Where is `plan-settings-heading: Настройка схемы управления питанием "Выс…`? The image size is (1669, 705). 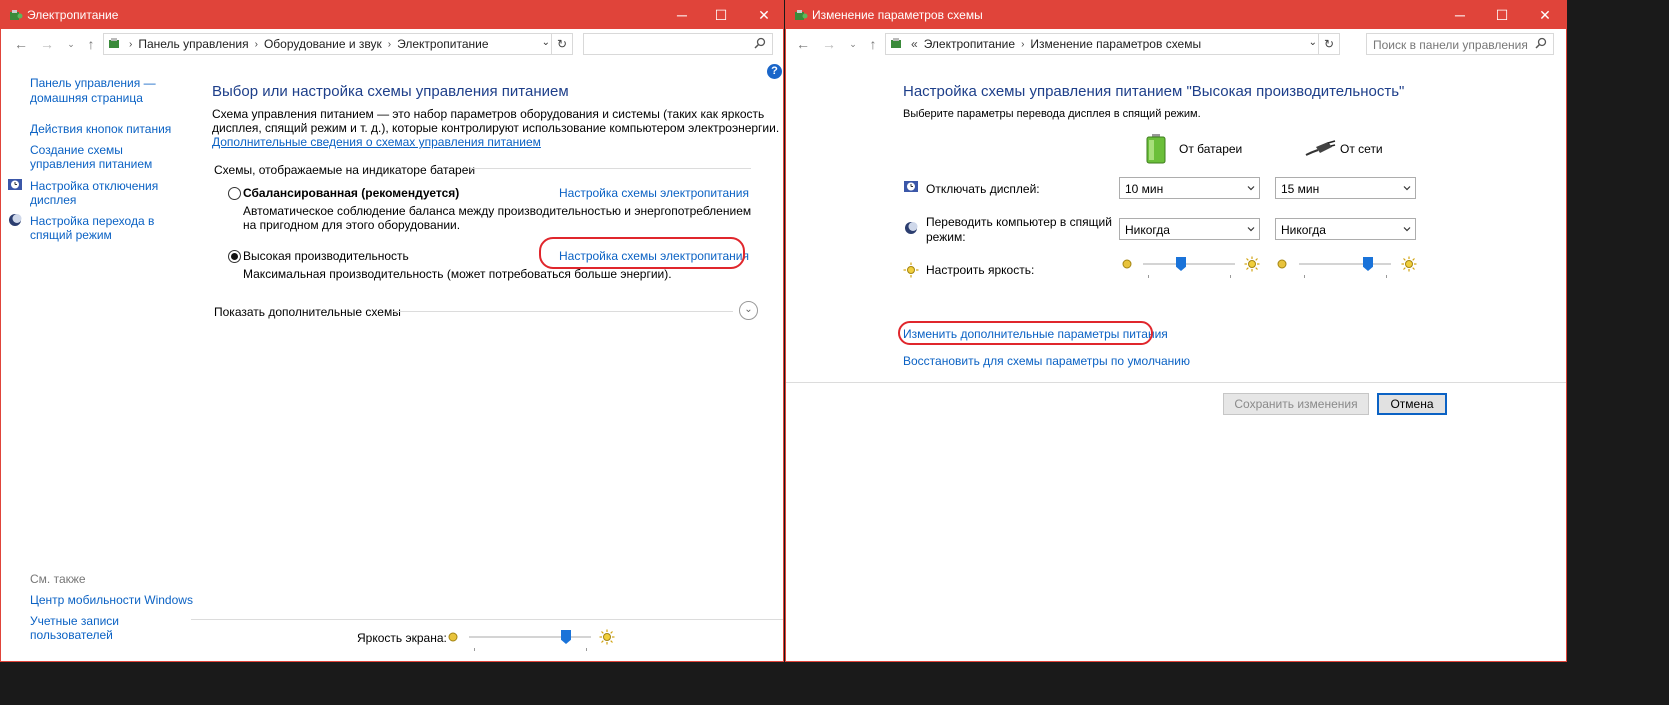
plan-settings-heading: Настройка схемы управления питанием "Выс… is located at coordinates (1154, 91).